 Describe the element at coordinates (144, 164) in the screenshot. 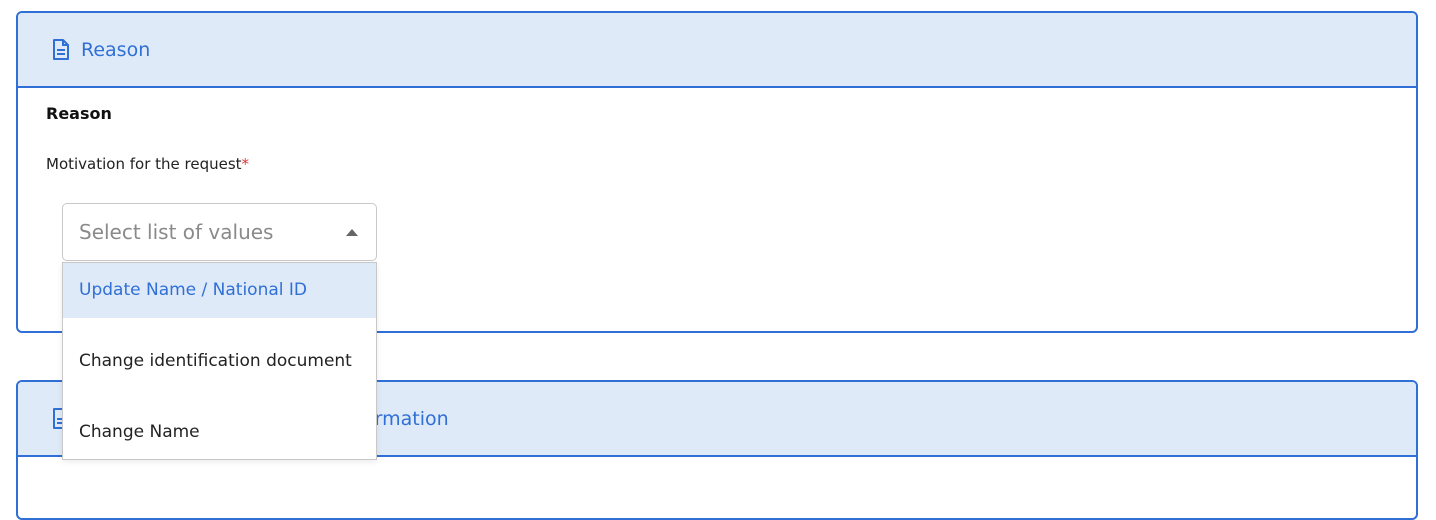

I see `motivation-label-text: Motivation for the request` at that location.